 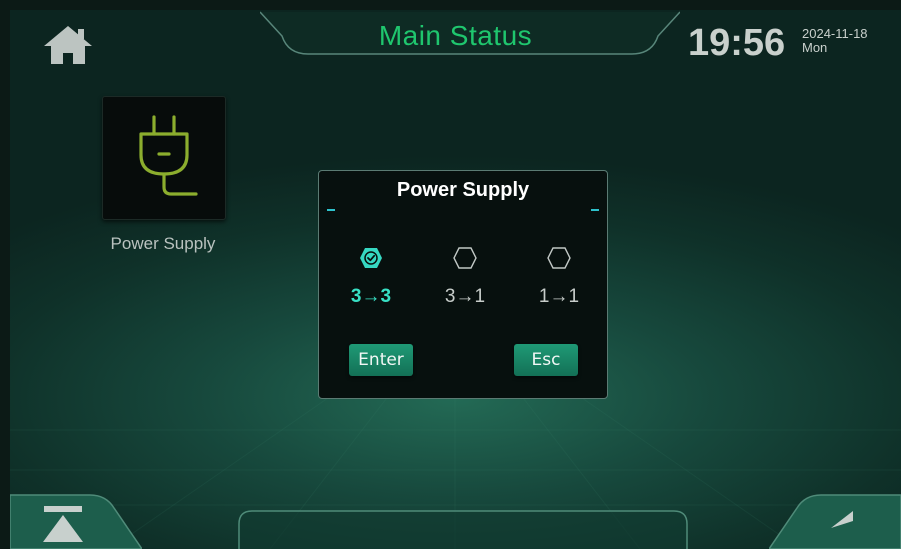 I want to click on power-supply-dialog: Power Supply 3→3 3→1 1→1 Enter Esc, so click(x=463, y=284).